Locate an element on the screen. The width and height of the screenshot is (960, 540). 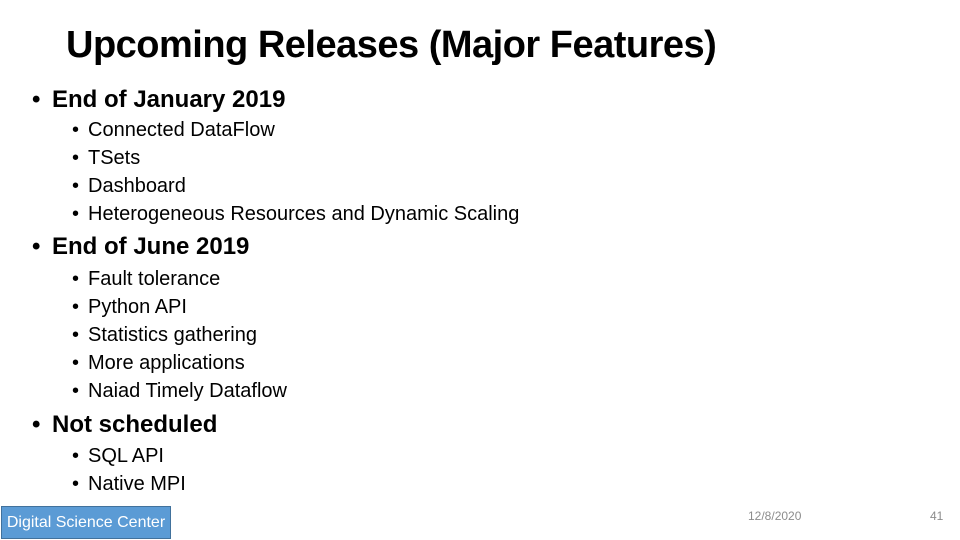
list-item: • Python API is located at coordinates (129, 307).